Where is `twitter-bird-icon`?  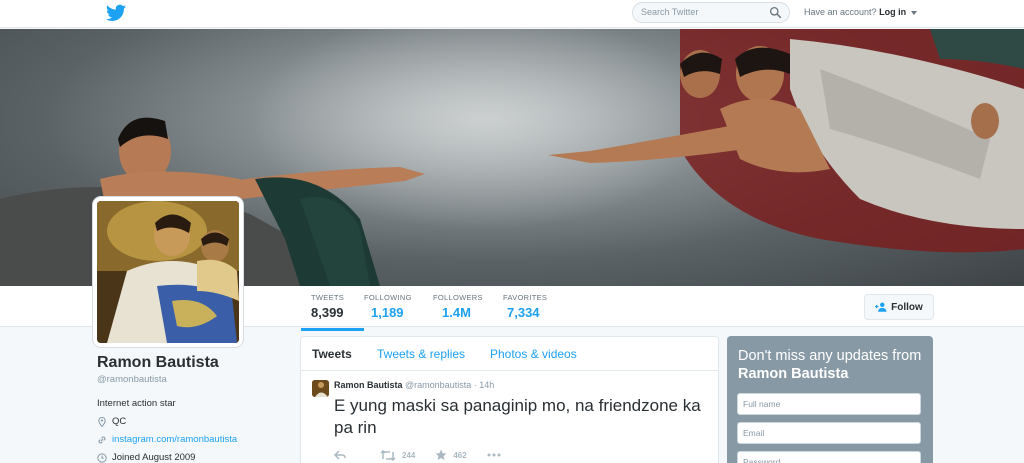
twitter-bird-icon is located at coordinates (116, 13).